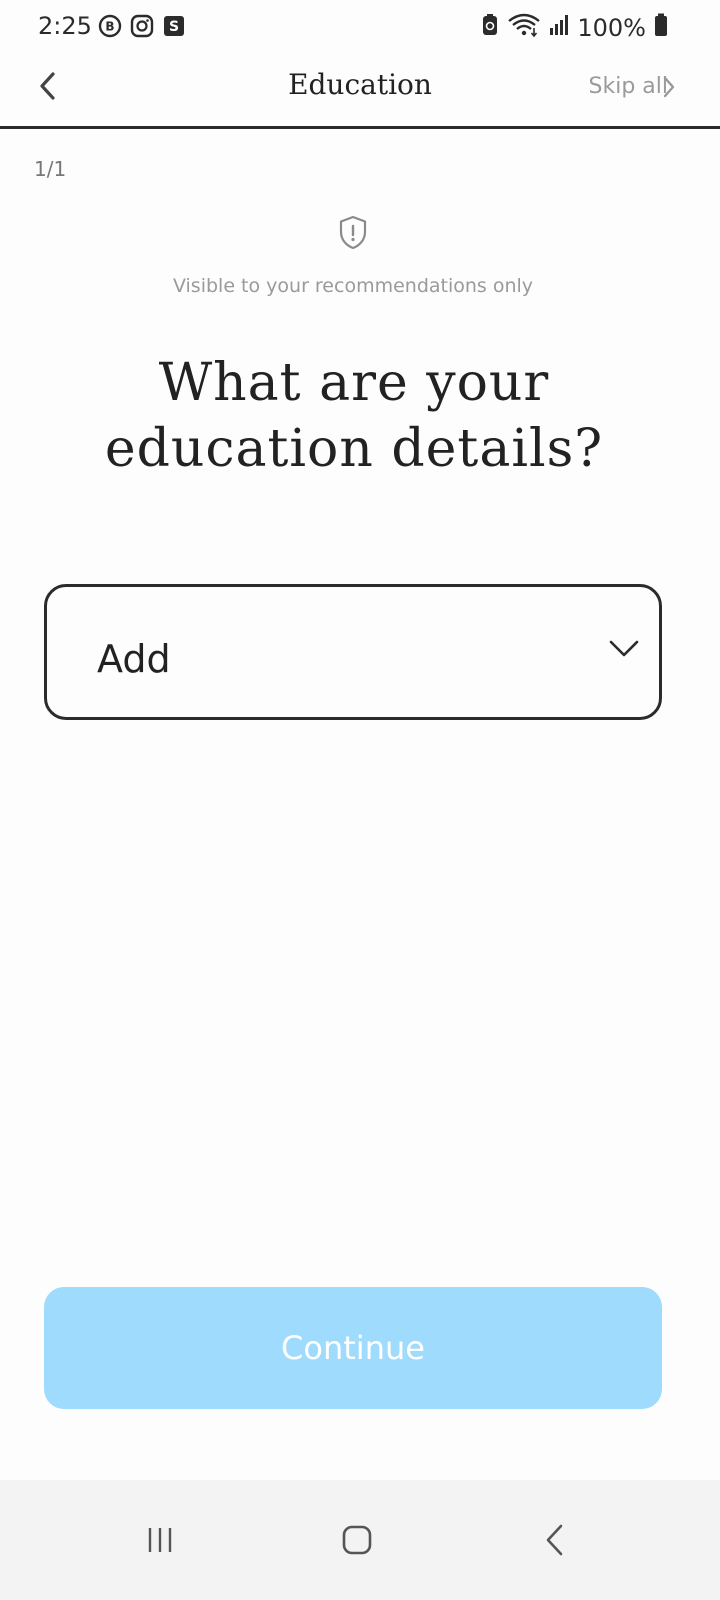 The image size is (720, 1600). What do you see at coordinates (669, 89) in the screenshot?
I see `chevron-right-icon` at bounding box center [669, 89].